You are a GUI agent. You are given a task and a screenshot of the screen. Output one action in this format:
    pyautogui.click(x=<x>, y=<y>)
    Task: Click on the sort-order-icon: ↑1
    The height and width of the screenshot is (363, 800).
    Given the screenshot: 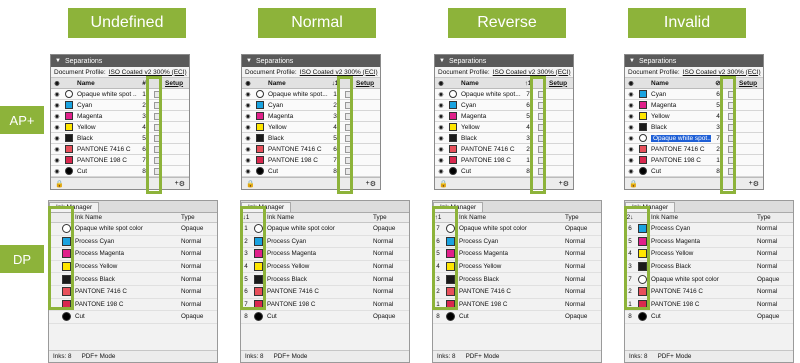 What is the action you would take?
    pyautogui.click(x=438, y=217)
    